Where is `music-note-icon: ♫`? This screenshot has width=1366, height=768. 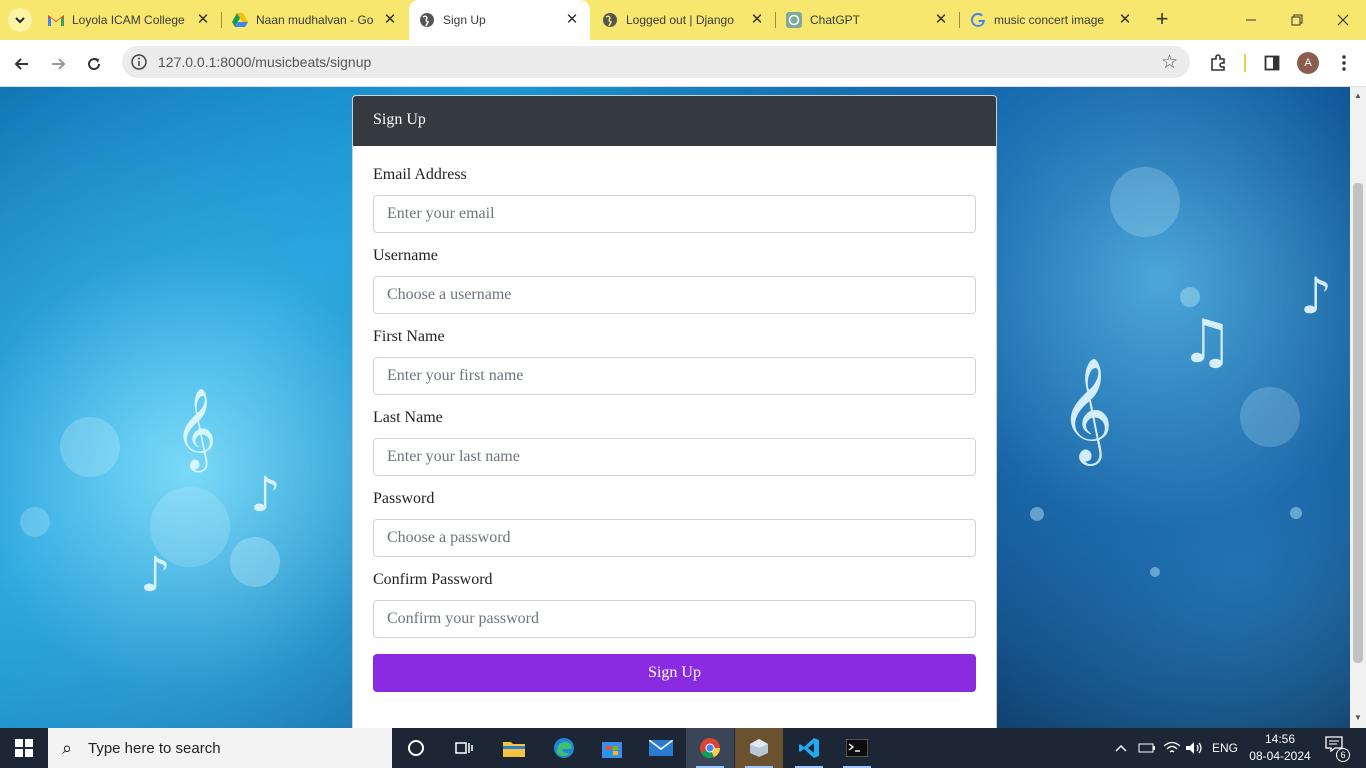
music-note-icon: ♫ is located at coordinates (1207, 342).